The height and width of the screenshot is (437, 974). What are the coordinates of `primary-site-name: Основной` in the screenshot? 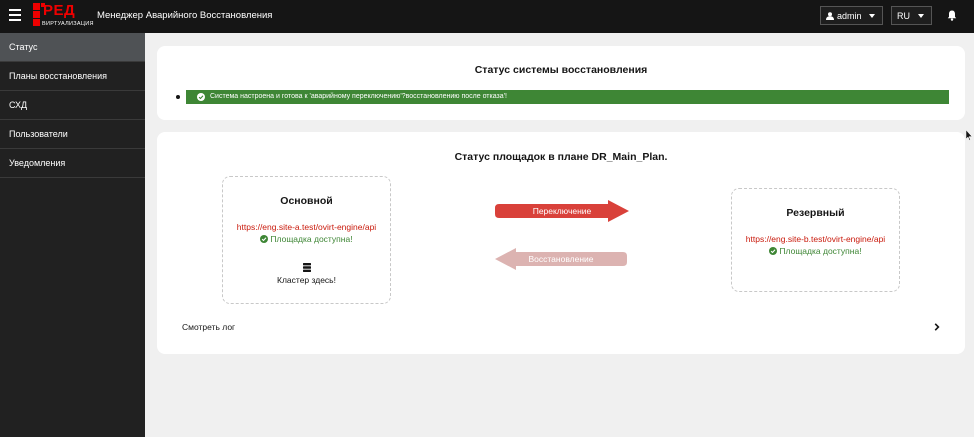 It's located at (306, 201).